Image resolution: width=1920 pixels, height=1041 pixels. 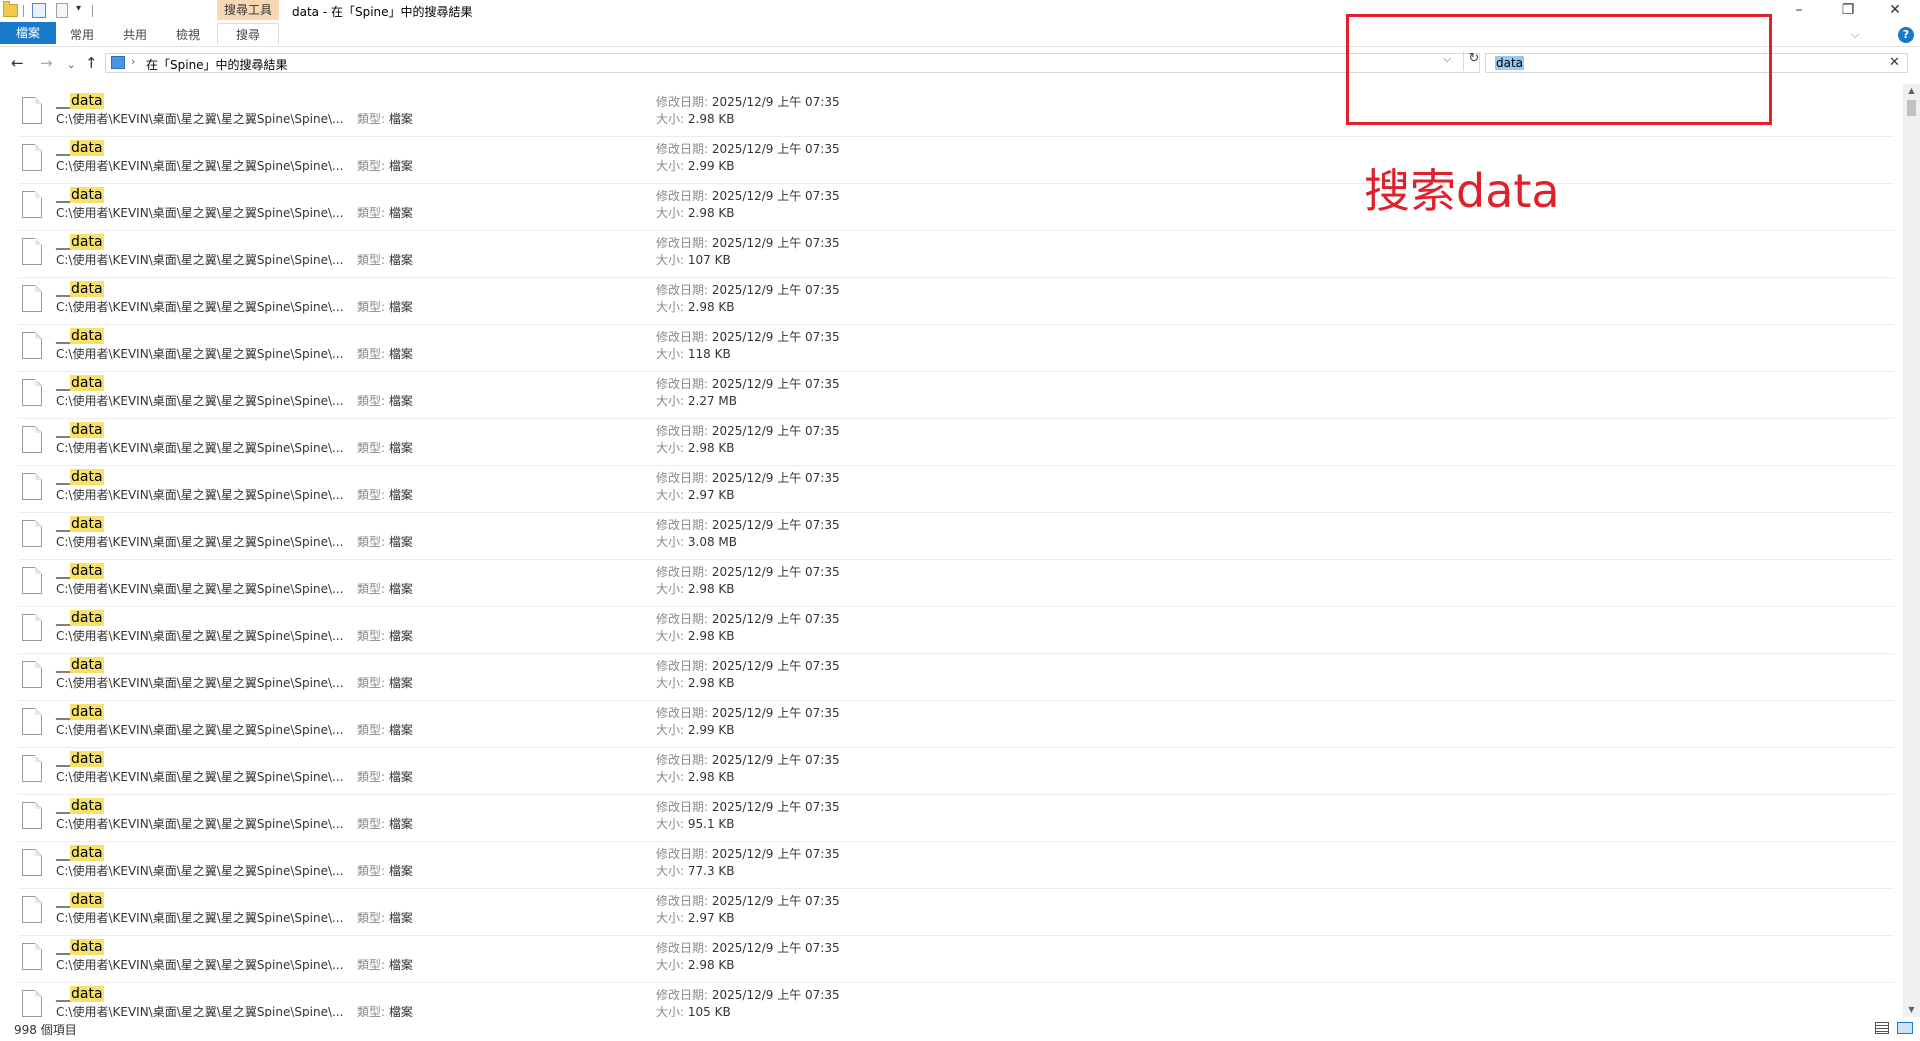 What do you see at coordinates (1906, 35) in the screenshot?
I see `help-icon: ?` at bounding box center [1906, 35].